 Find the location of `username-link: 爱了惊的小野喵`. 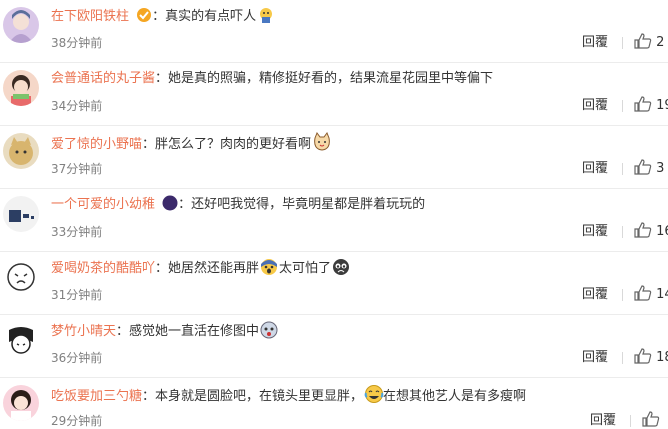

username-link: 爱了惊的小野喵 is located at coordinates (96, 144).